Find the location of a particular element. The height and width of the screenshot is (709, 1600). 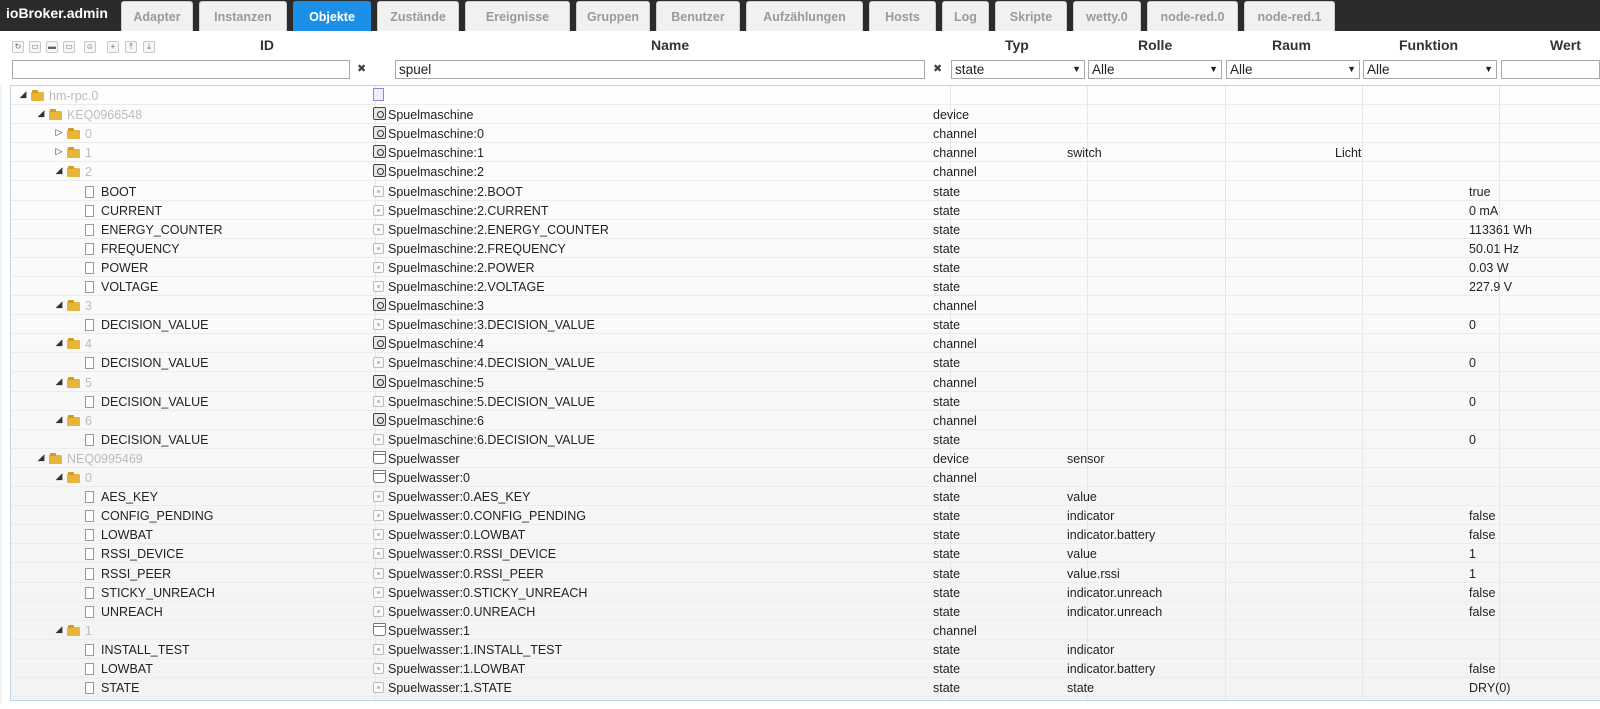

object-role: value is located at coordinates (1082, 554).